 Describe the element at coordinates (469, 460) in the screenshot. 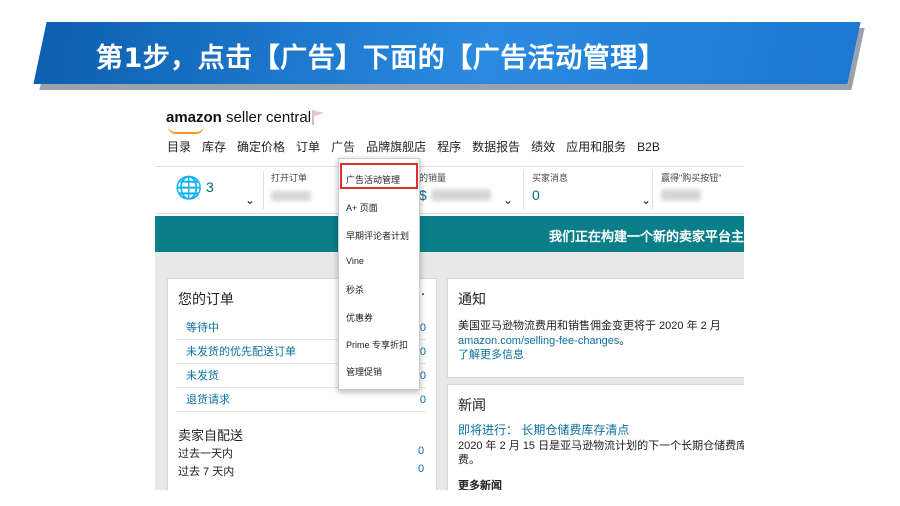

I see `news-body: 费。` at that location.